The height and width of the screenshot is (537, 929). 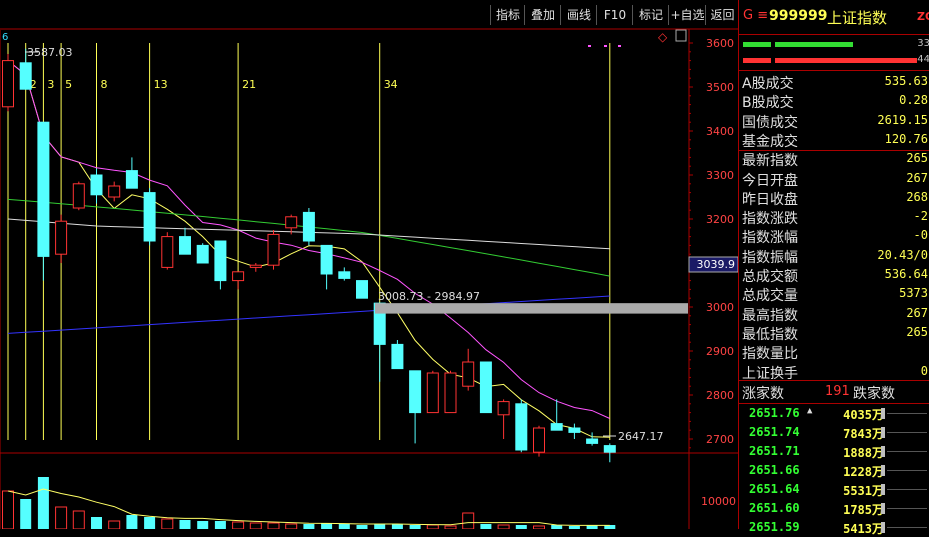 I want to click on tick-row: 2651.59 5413万, so click(x=834, y=527).